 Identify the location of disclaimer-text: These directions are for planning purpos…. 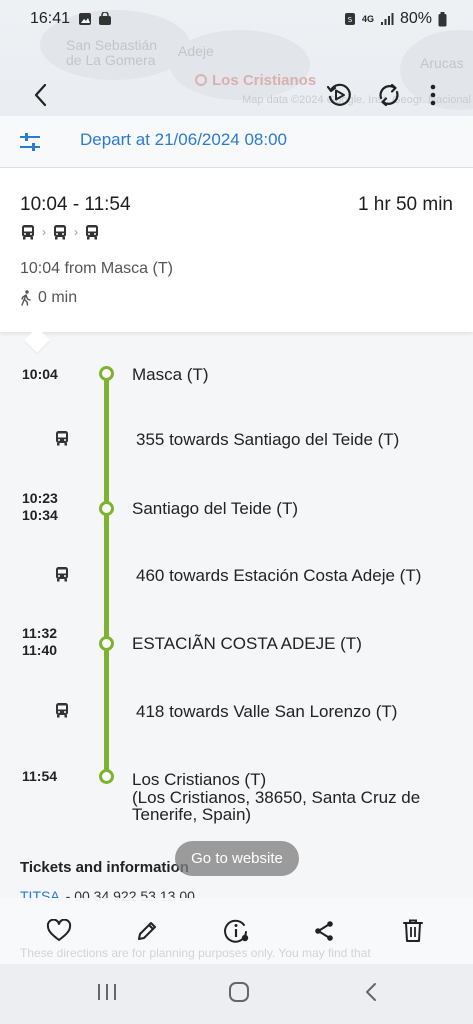
(195, 953).